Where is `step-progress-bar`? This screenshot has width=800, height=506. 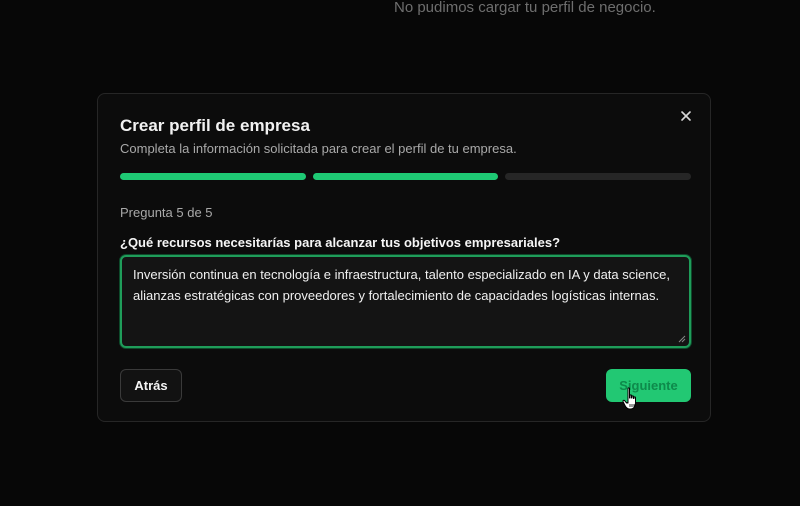
step-progress-bar is located at coordinates (406, 176).